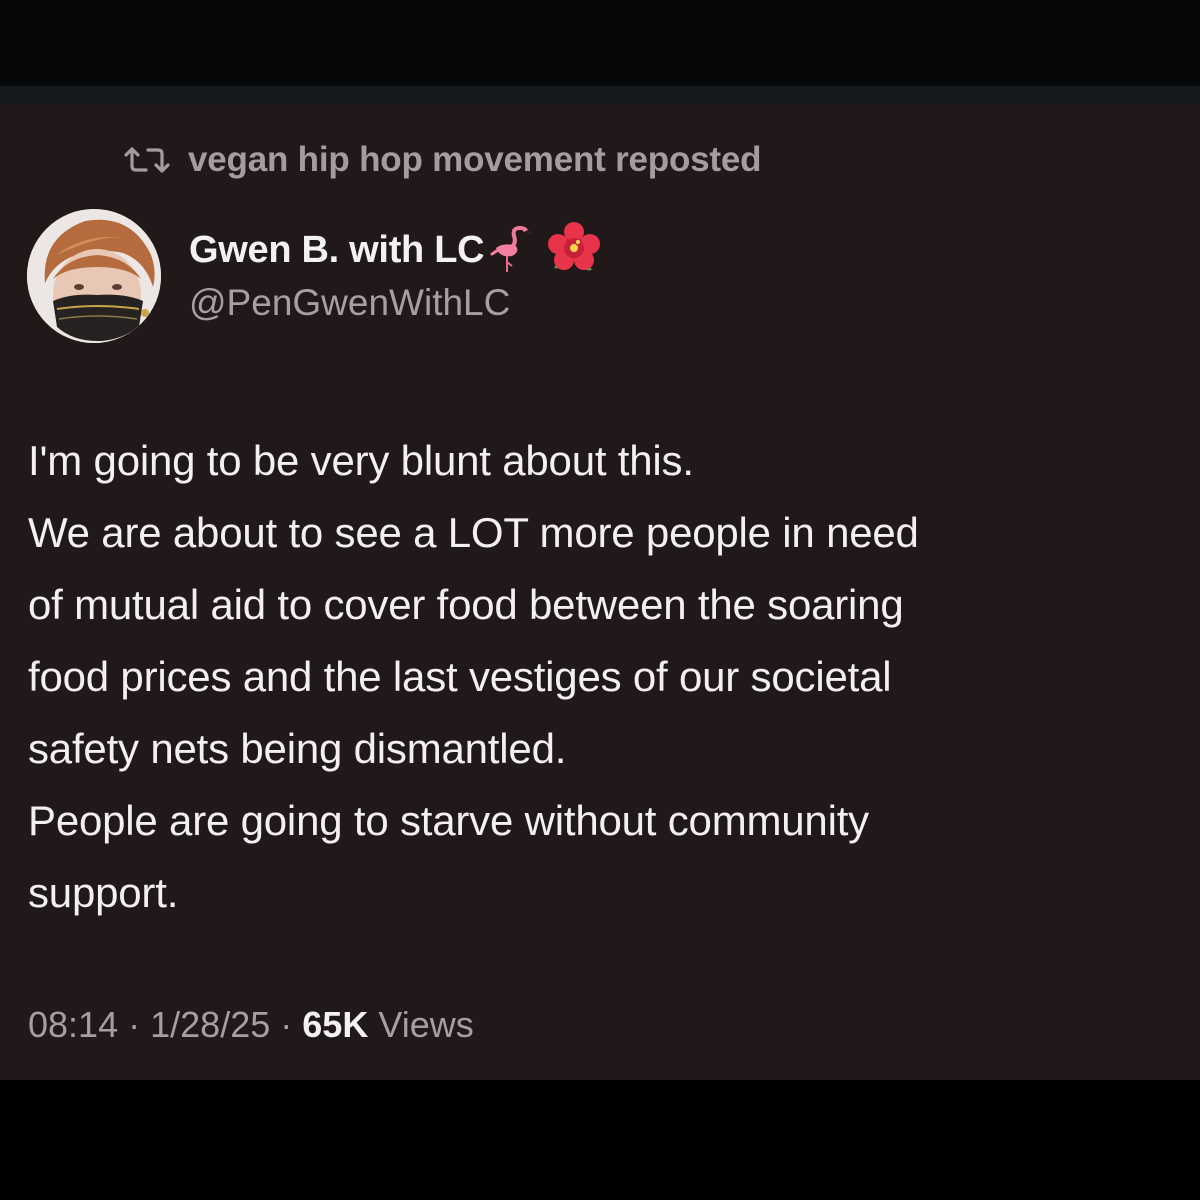  I want to click on flamingo-icon, so click(514, 250).